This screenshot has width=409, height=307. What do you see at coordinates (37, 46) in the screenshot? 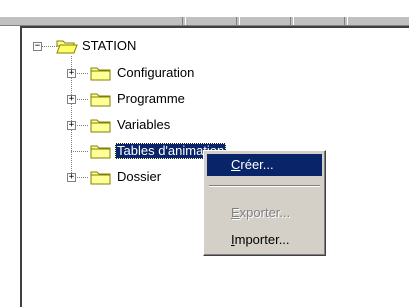
I see `collapse-icon: −` at bounding box center [37, 46].